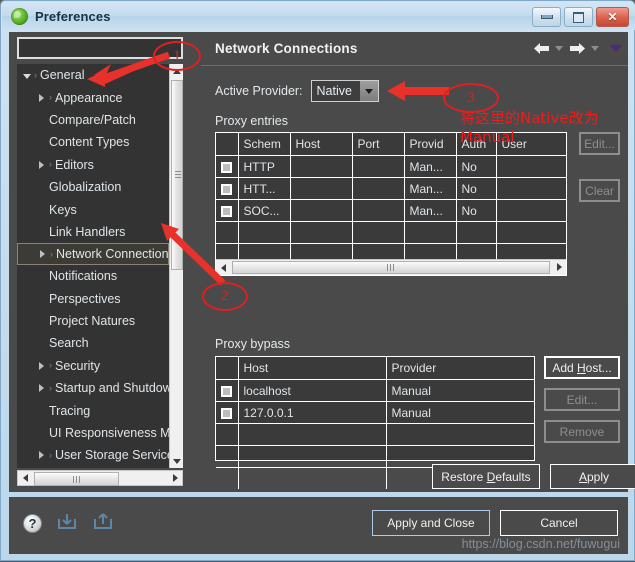 The width and height of the screenshot is (635, 562). Describe the element at coordinates (93, 75) in the screenshot. I see `sidebar-item-general: › General` at that location.